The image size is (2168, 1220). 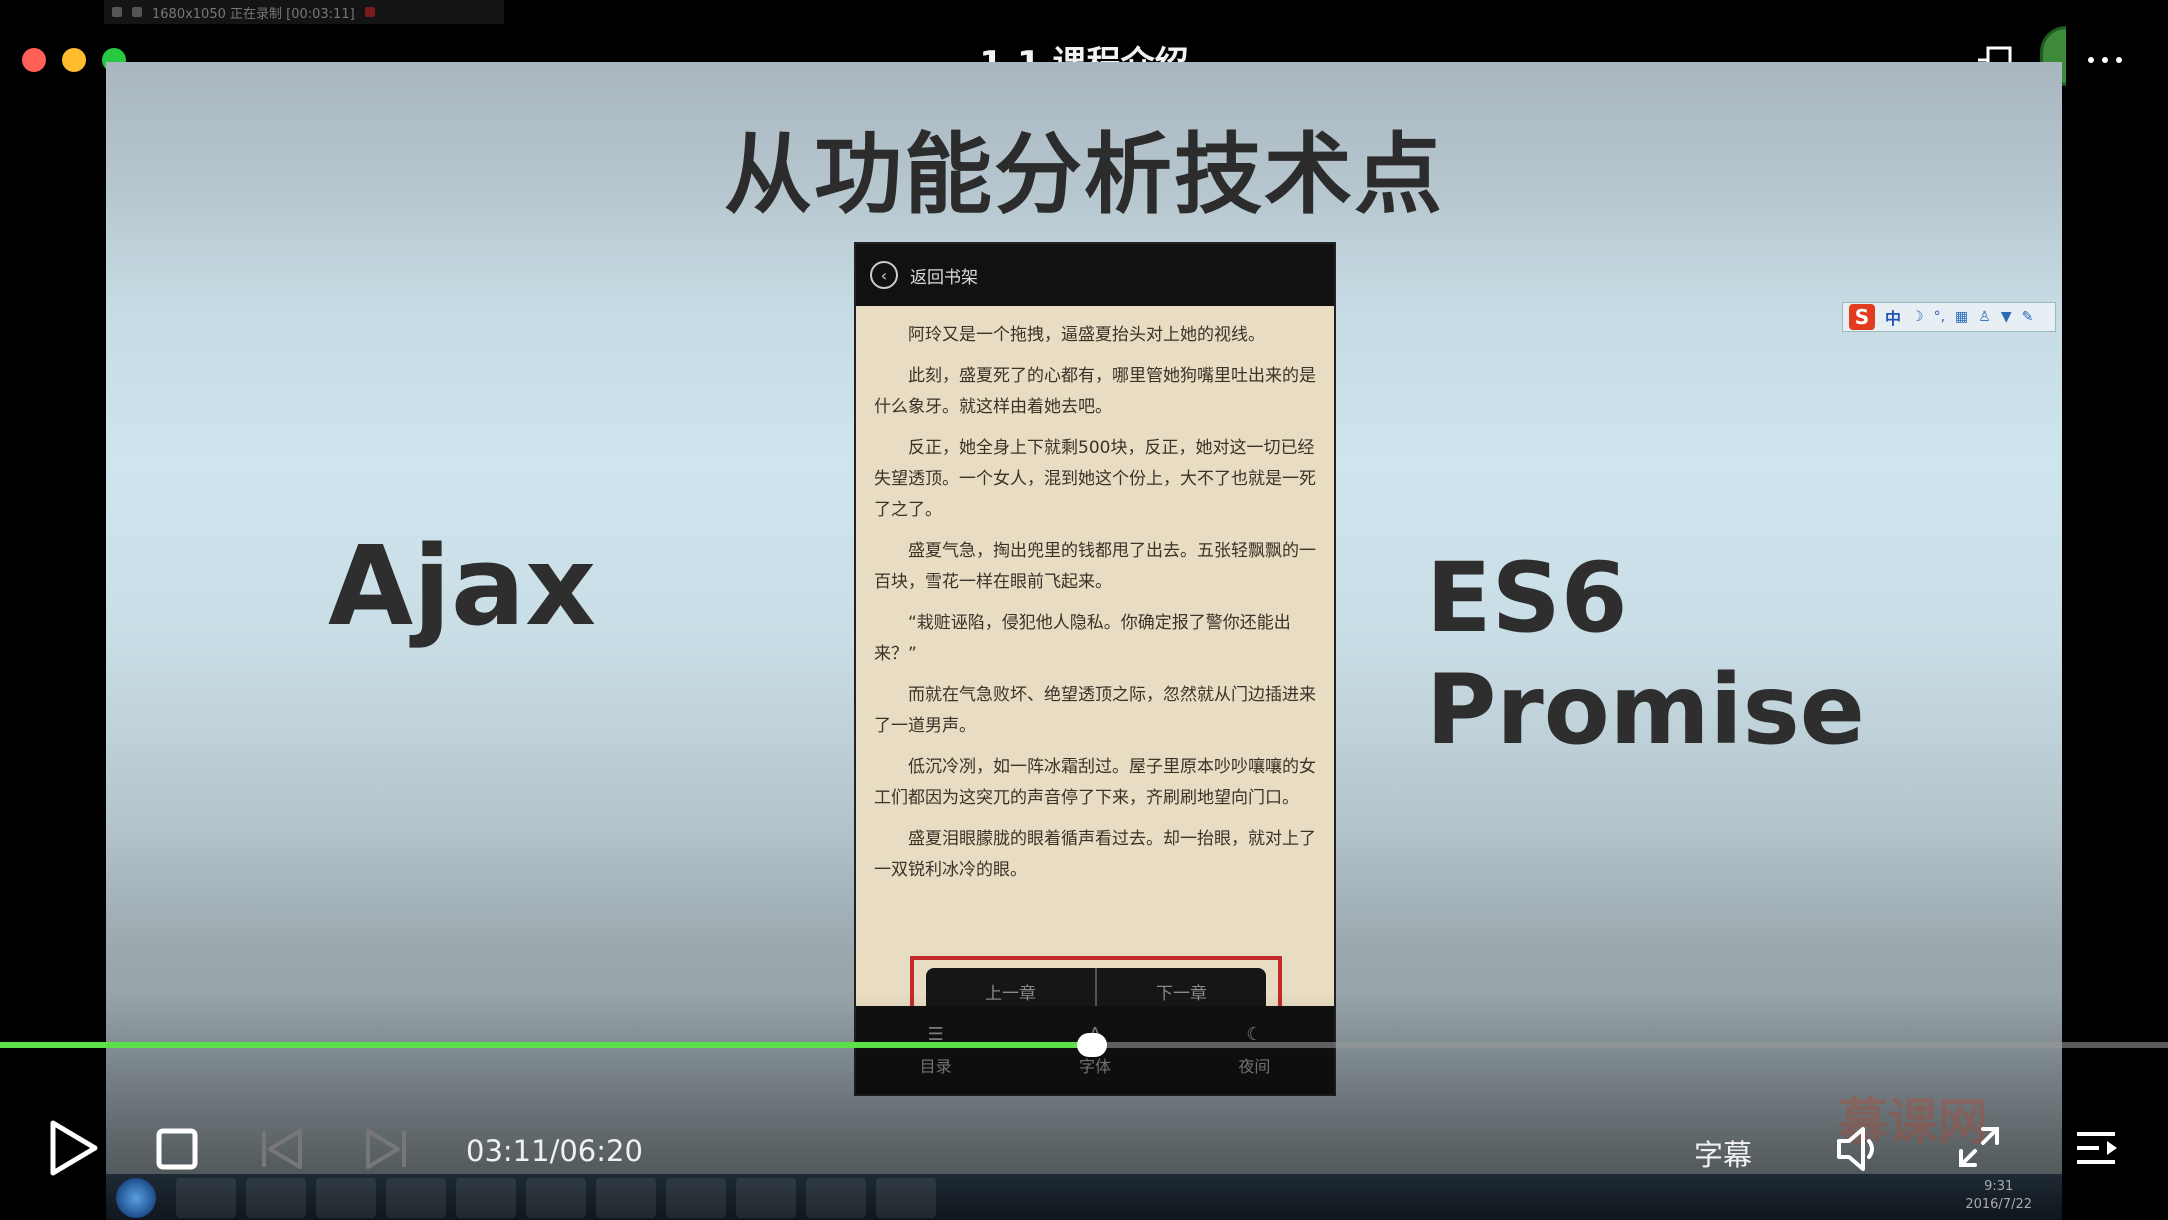 I want to click on shirt-icon: ▼, so click(x=2006, y=317).